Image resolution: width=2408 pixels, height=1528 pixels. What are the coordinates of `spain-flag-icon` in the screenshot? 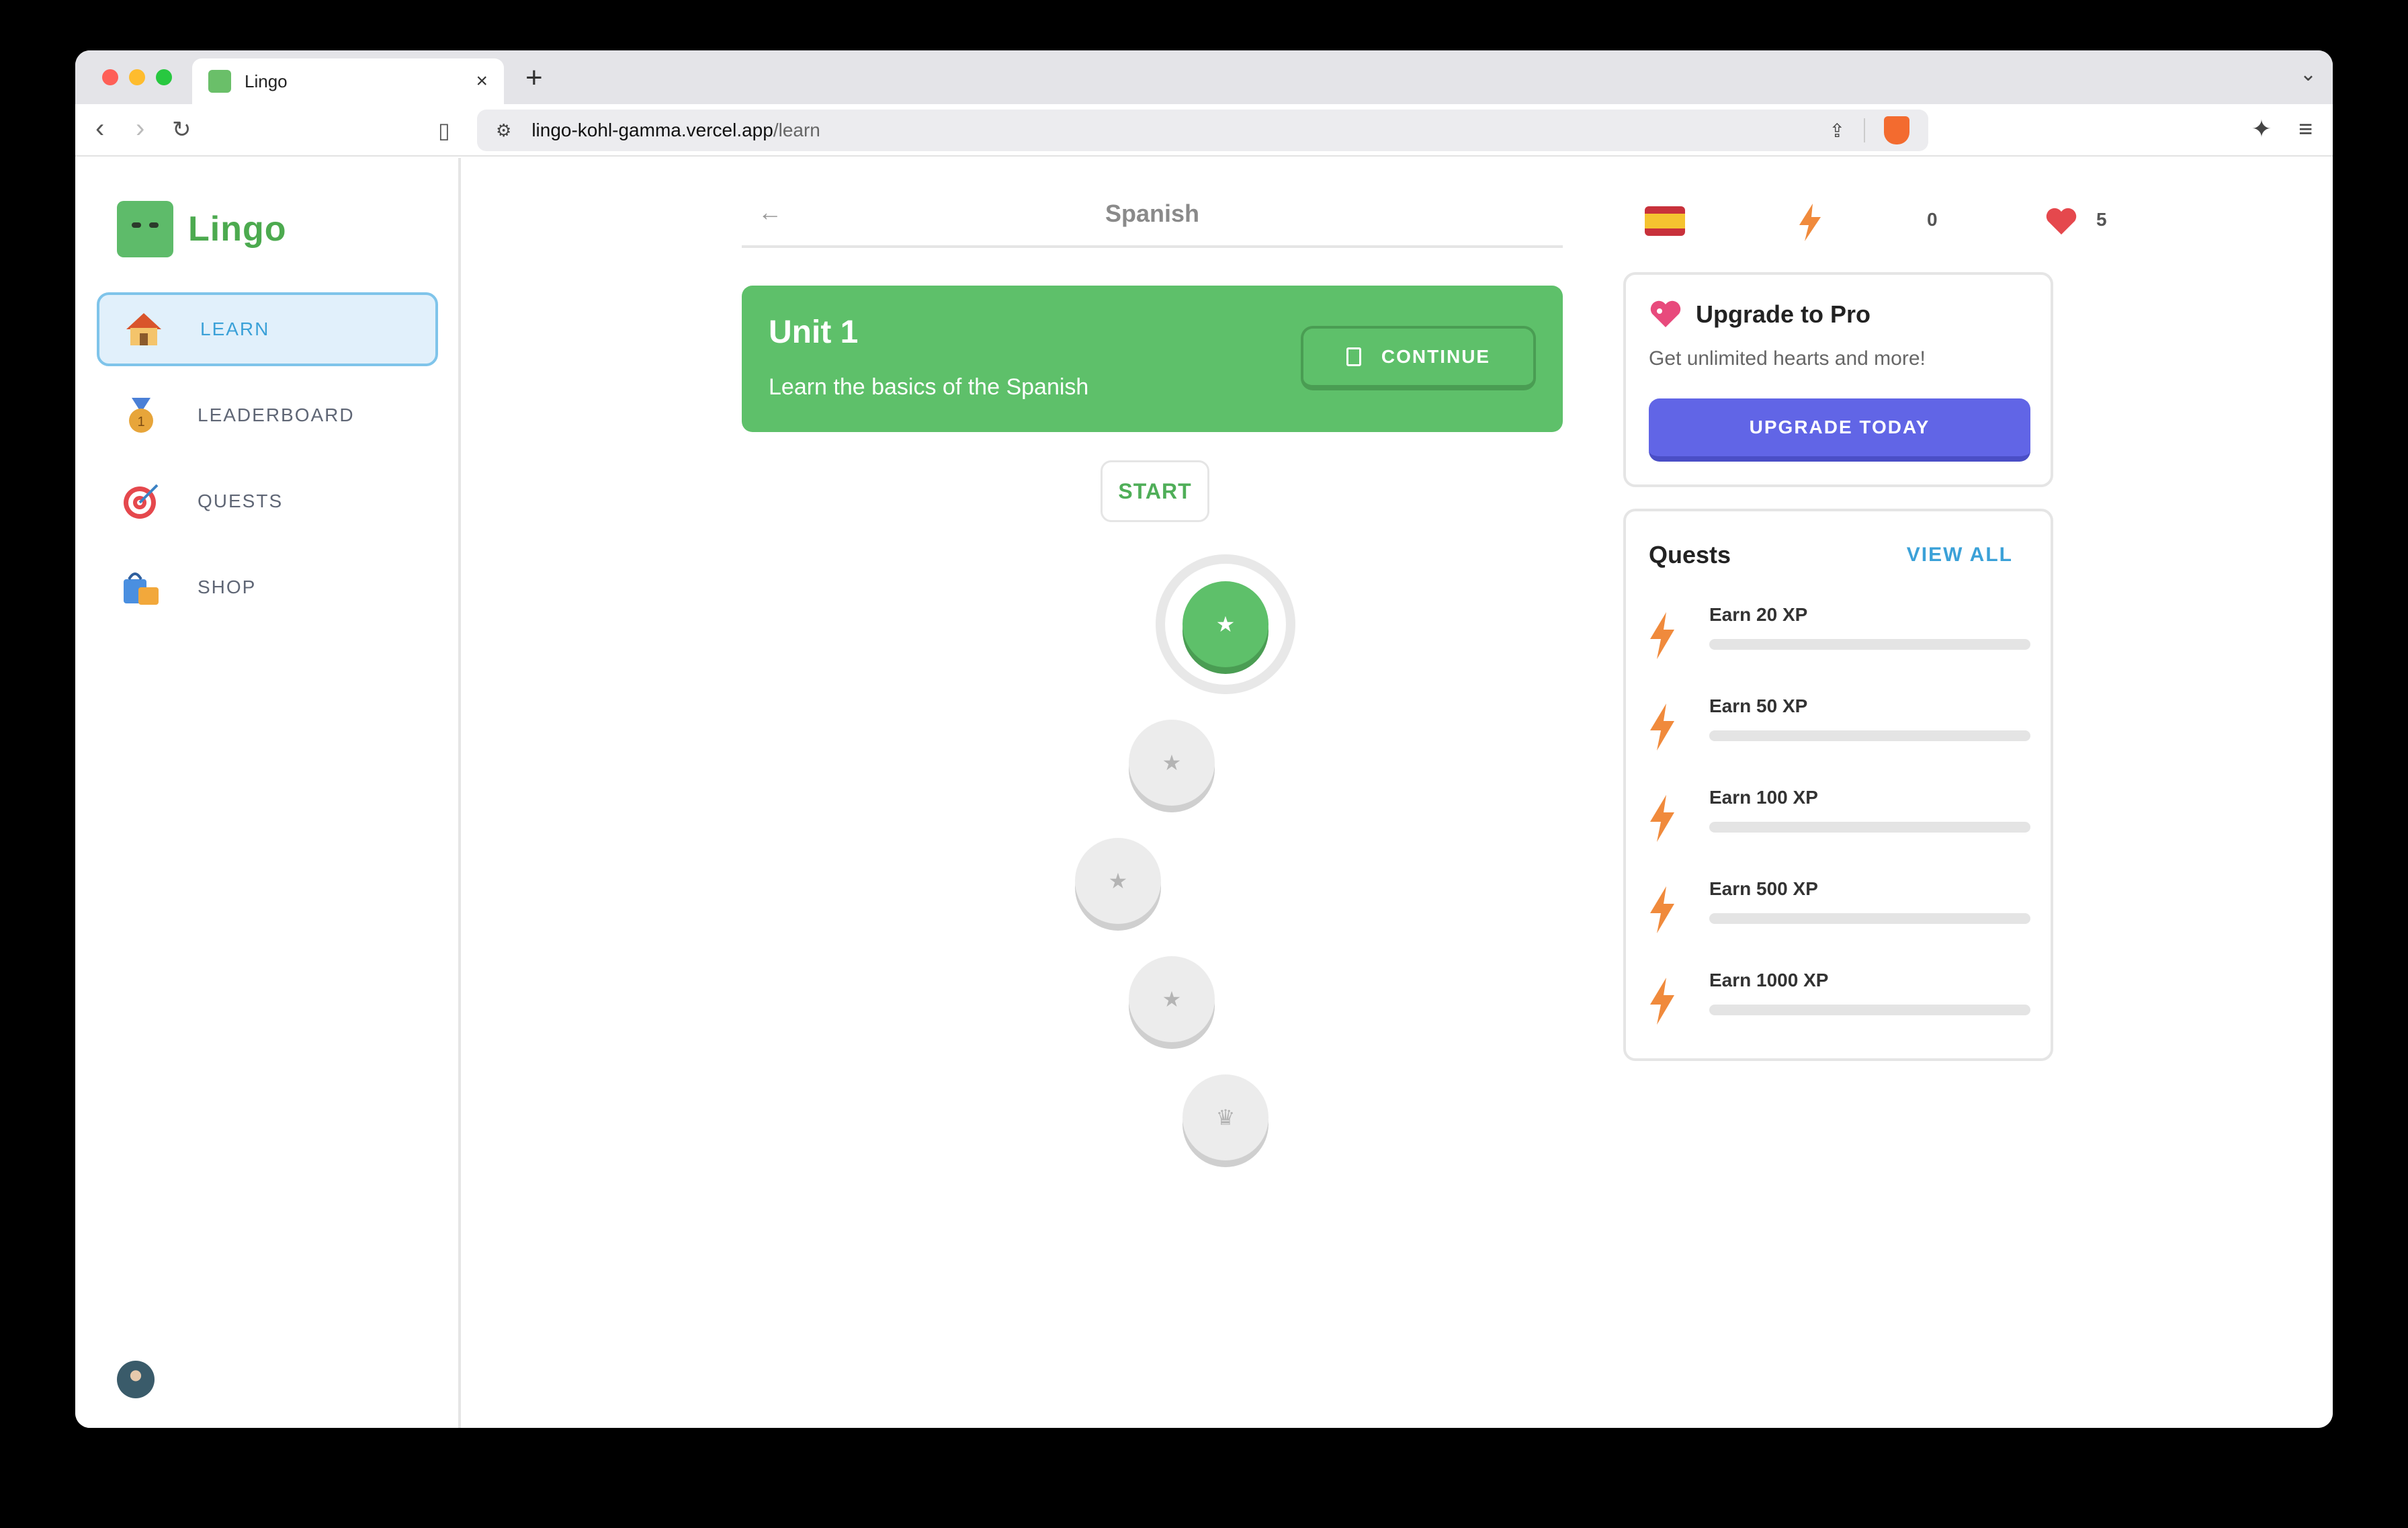 It's located at (1665, 221).